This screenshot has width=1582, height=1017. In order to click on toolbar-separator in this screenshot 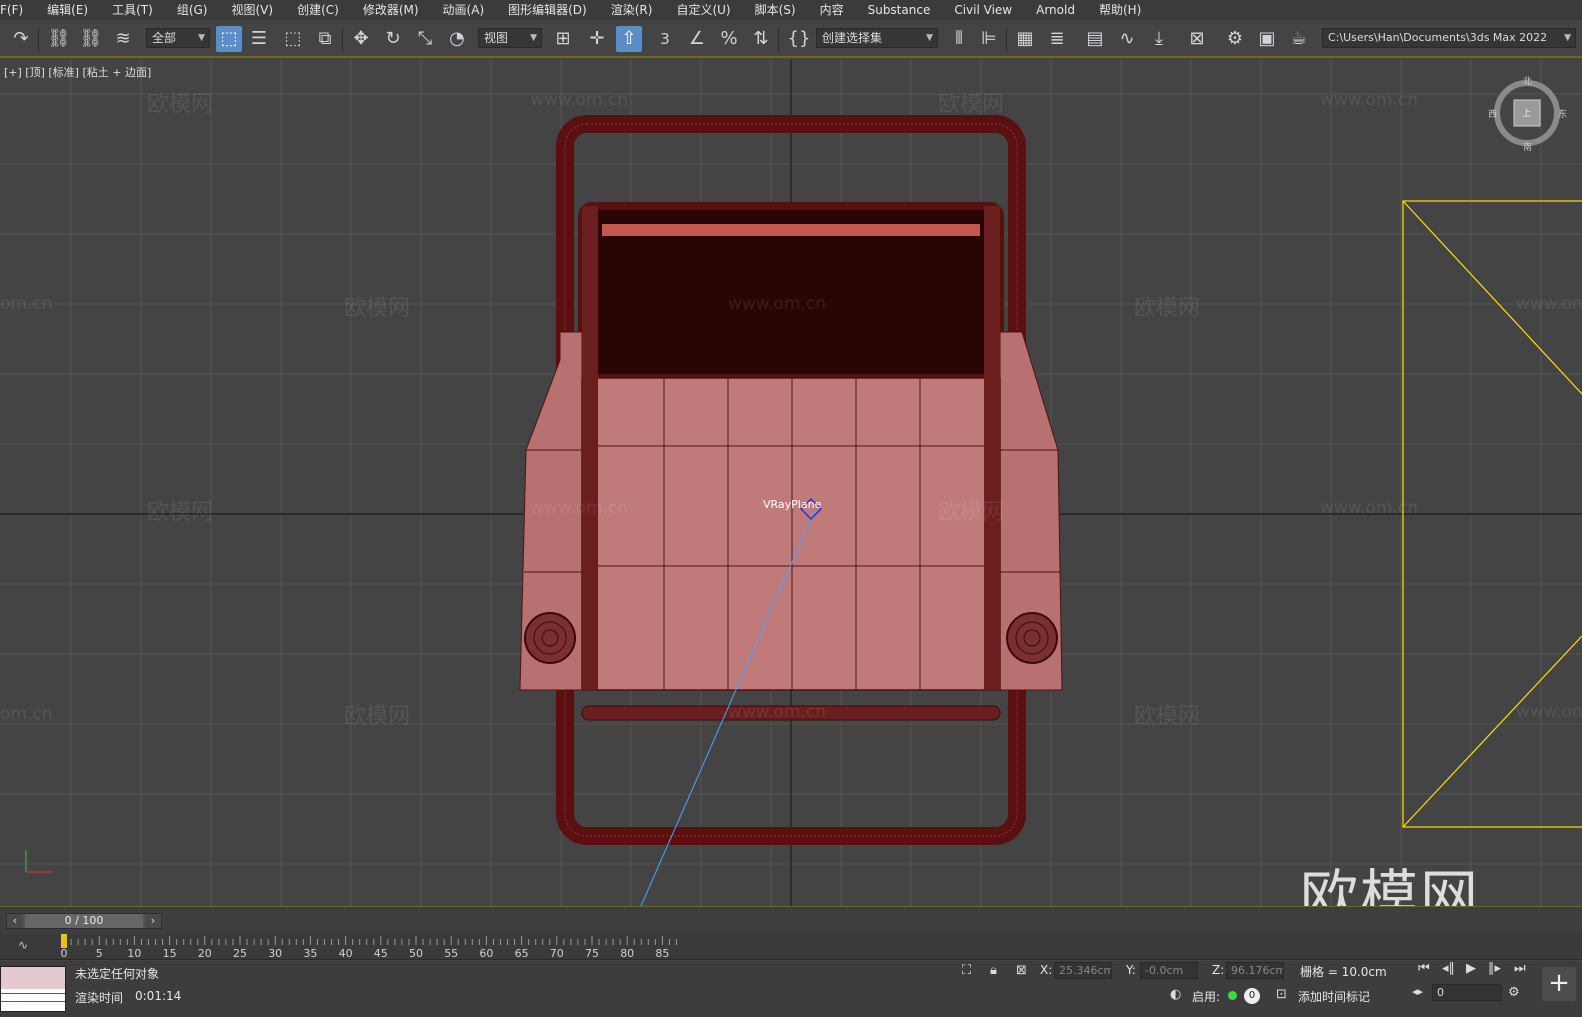, I will do `click(38, 40)`.